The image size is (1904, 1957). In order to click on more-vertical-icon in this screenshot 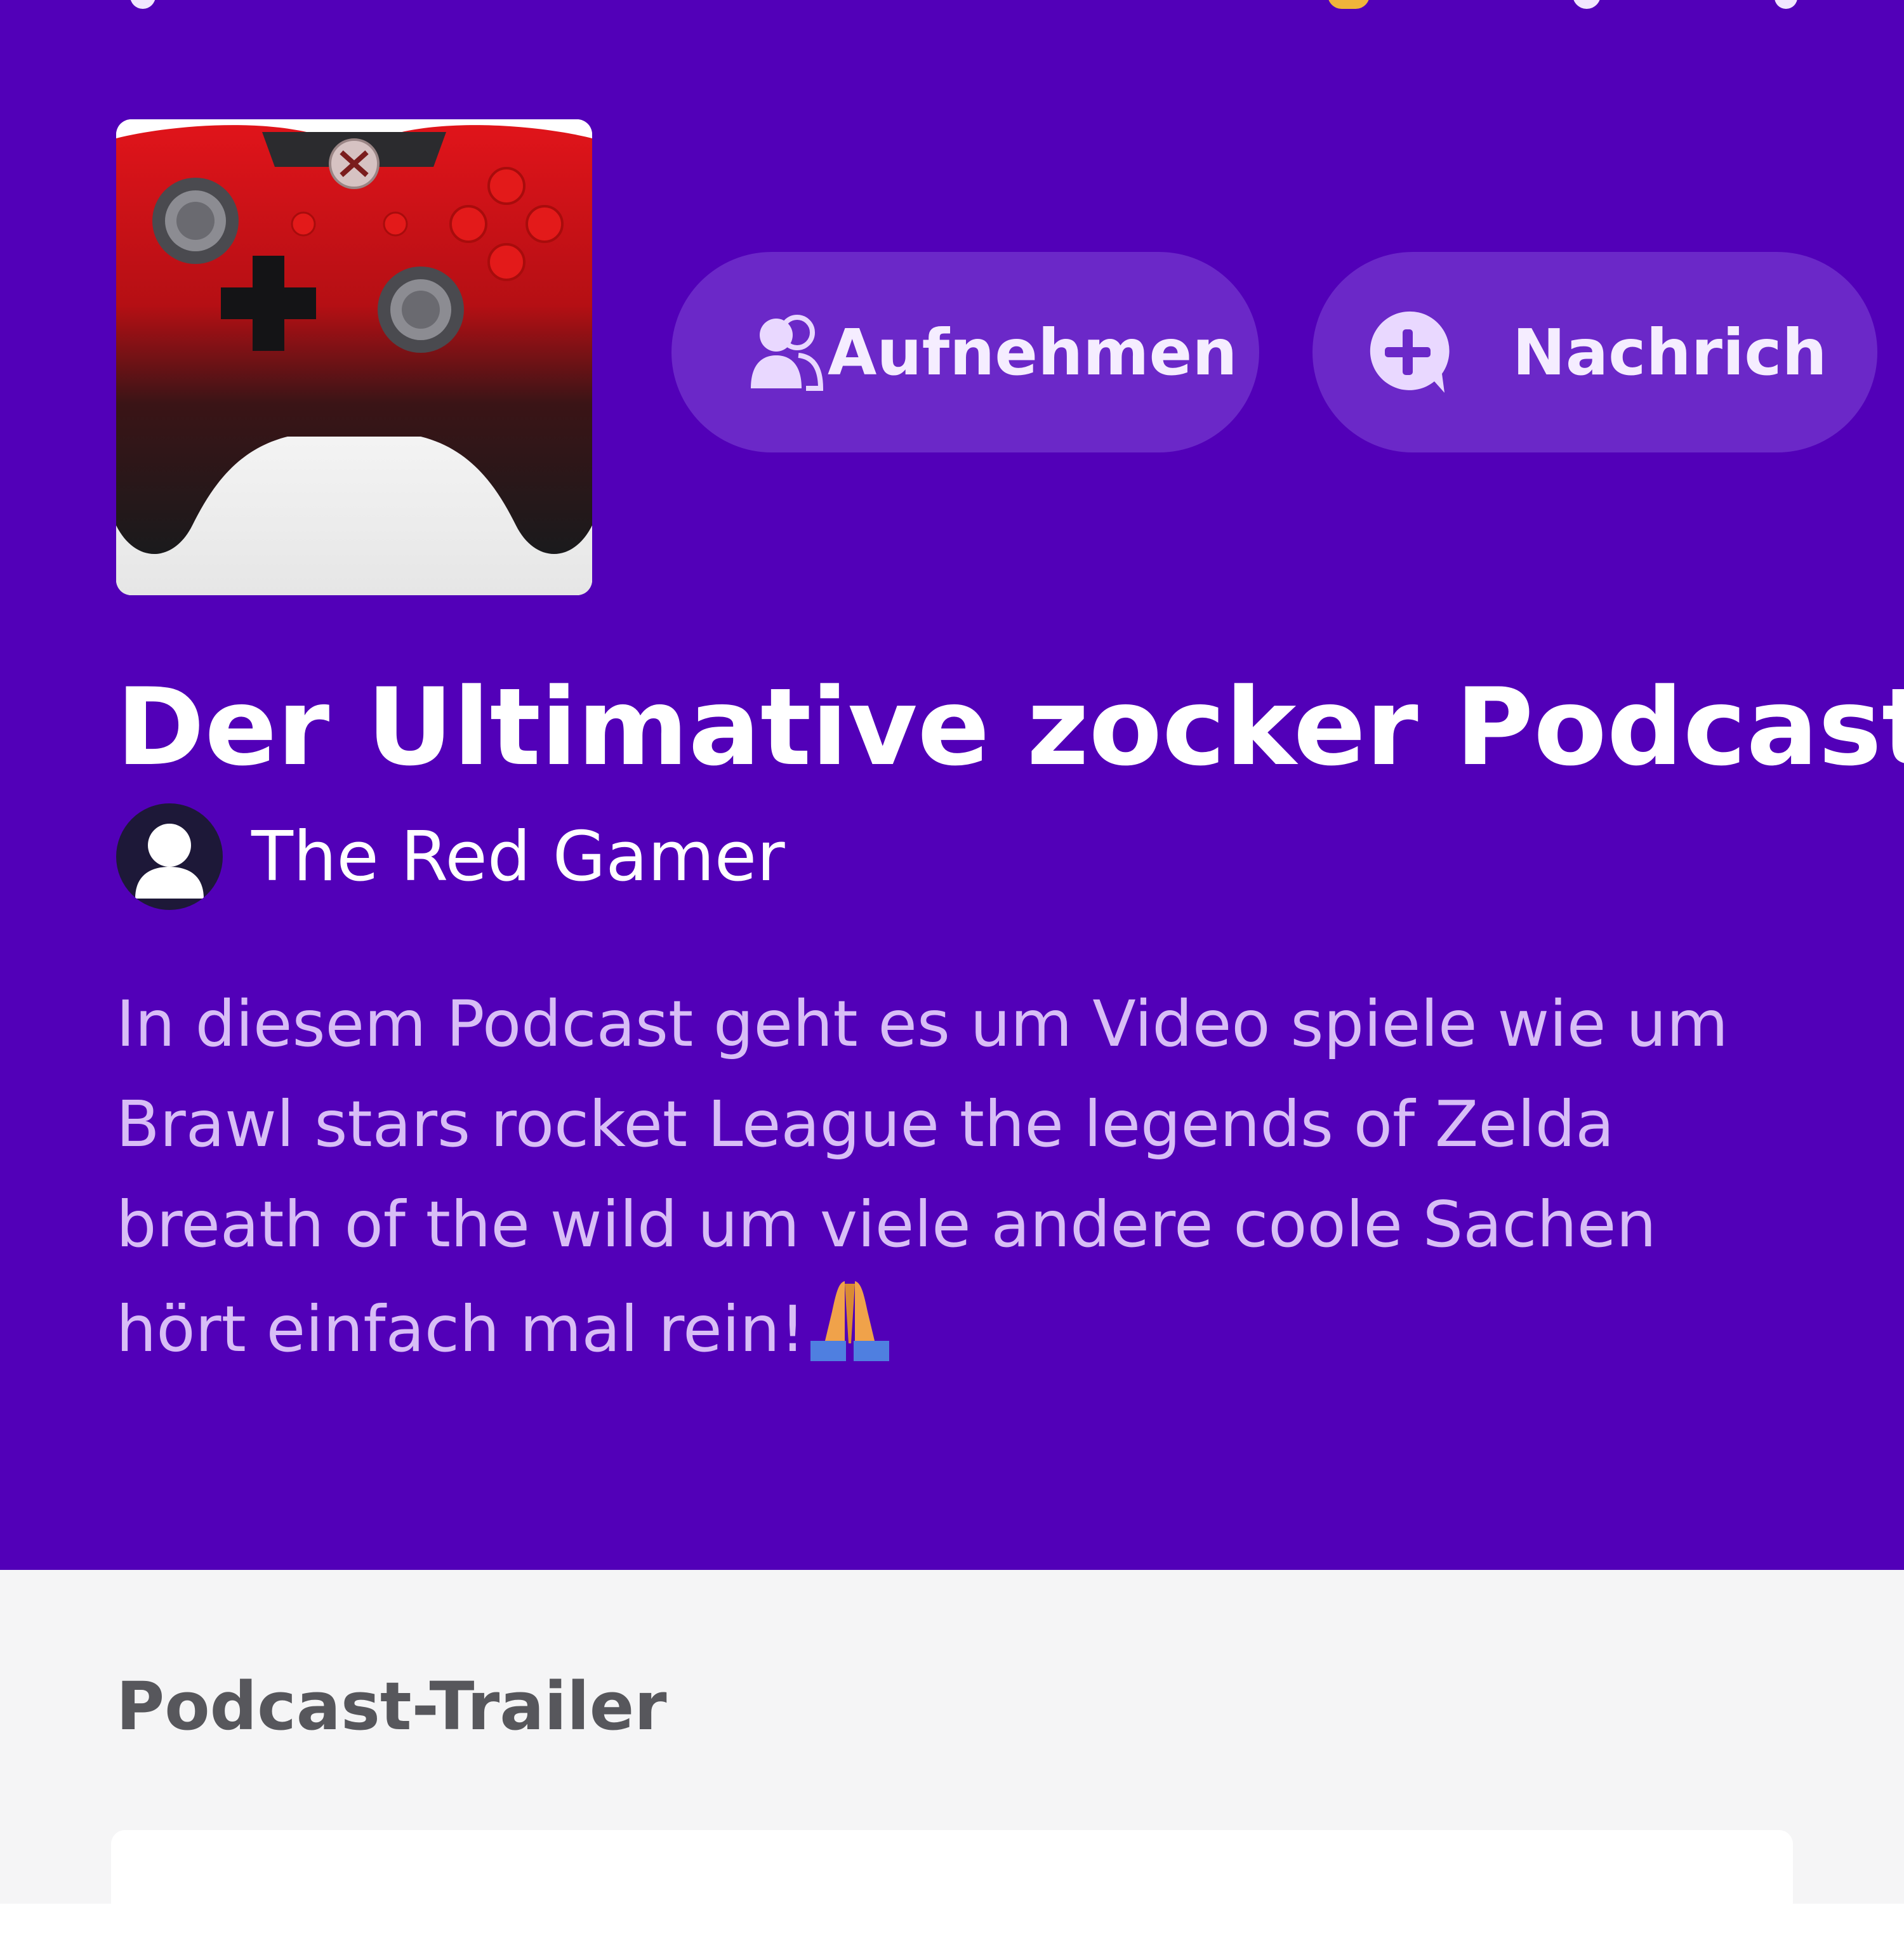, I will do `click(1786, 4)`.